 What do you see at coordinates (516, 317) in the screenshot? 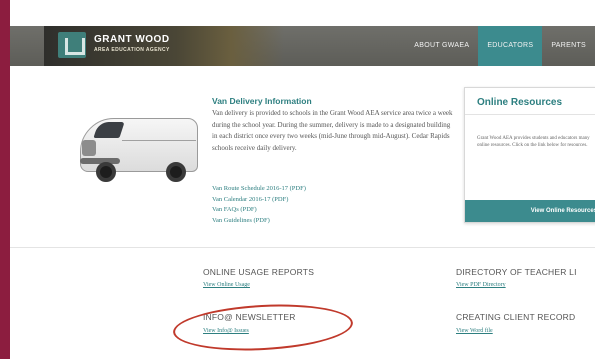
I see `client-record-heading: CREATING CLIENT RECORD` at bounding box center [516, 317].